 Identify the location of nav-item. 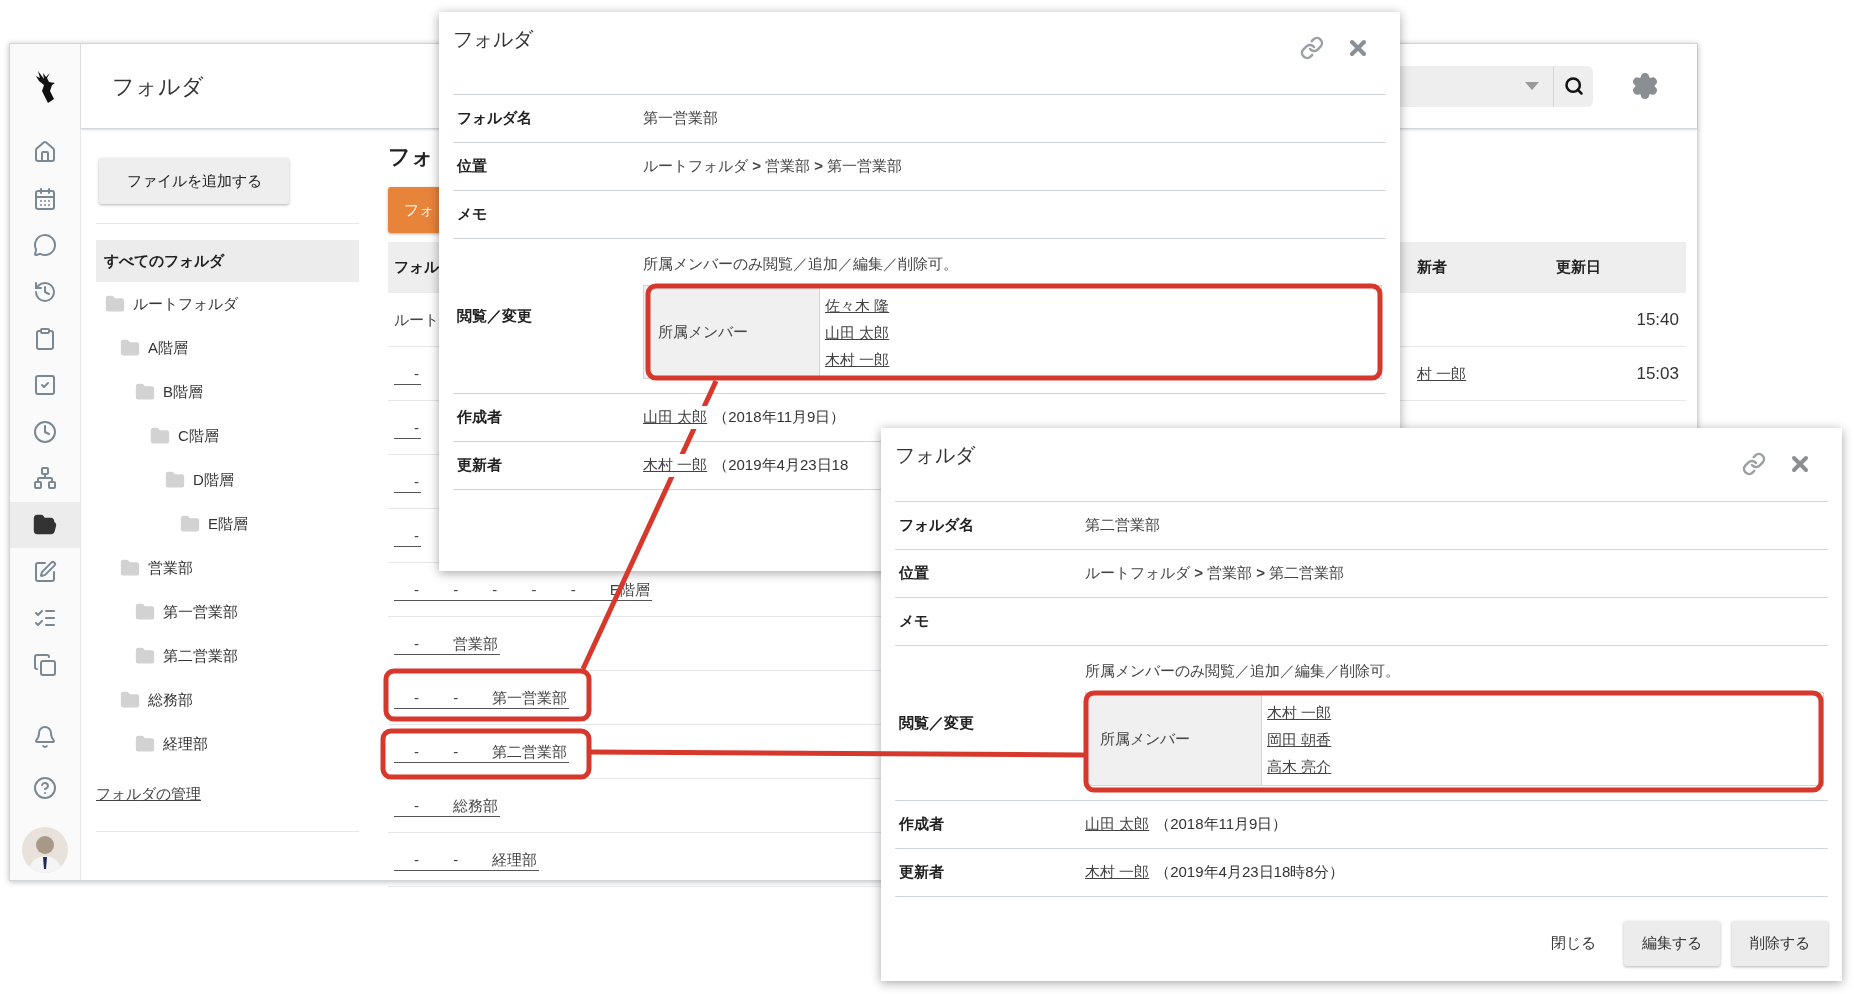
(45, 525).